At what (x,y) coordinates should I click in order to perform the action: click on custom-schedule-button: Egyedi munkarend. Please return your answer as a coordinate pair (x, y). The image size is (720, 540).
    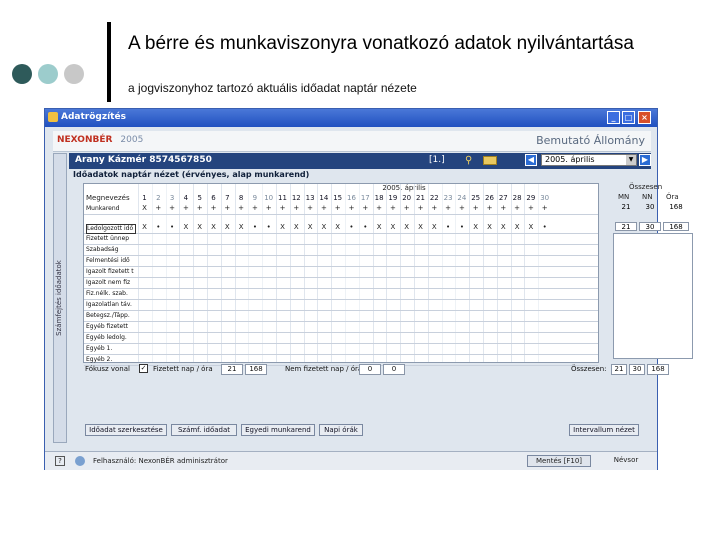
    Looking at the image, I should click on (278, 430).